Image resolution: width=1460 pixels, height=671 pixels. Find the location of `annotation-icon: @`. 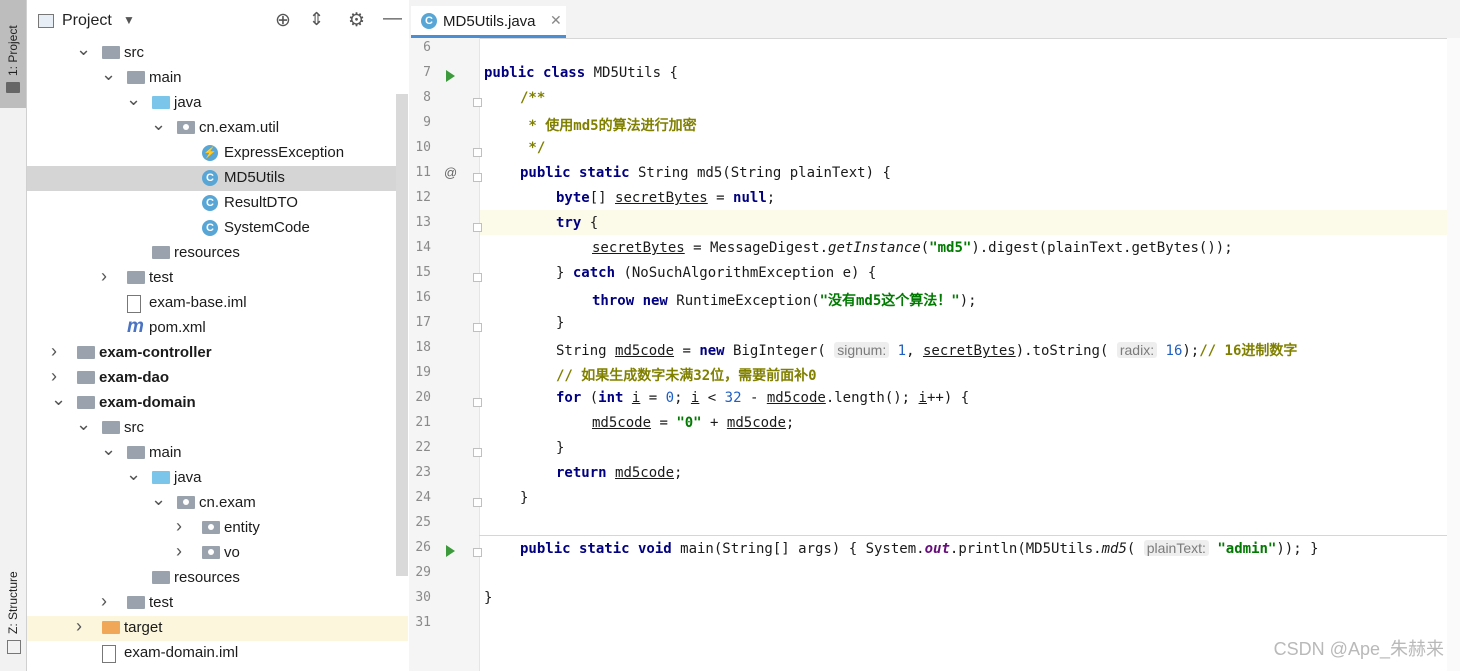

annotation-icon: @ is located at coordinates (451, 172).